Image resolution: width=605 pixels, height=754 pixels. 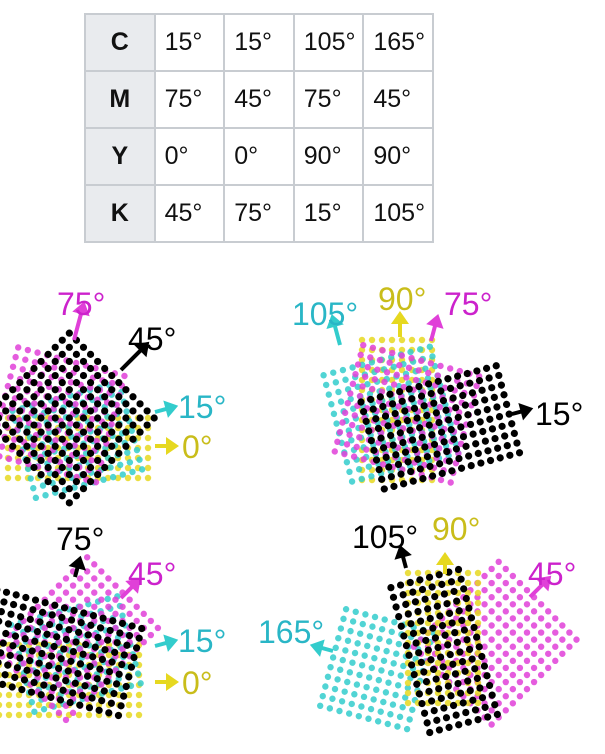 I want to click on ink-header-m: M, so click(x=120, y=99).